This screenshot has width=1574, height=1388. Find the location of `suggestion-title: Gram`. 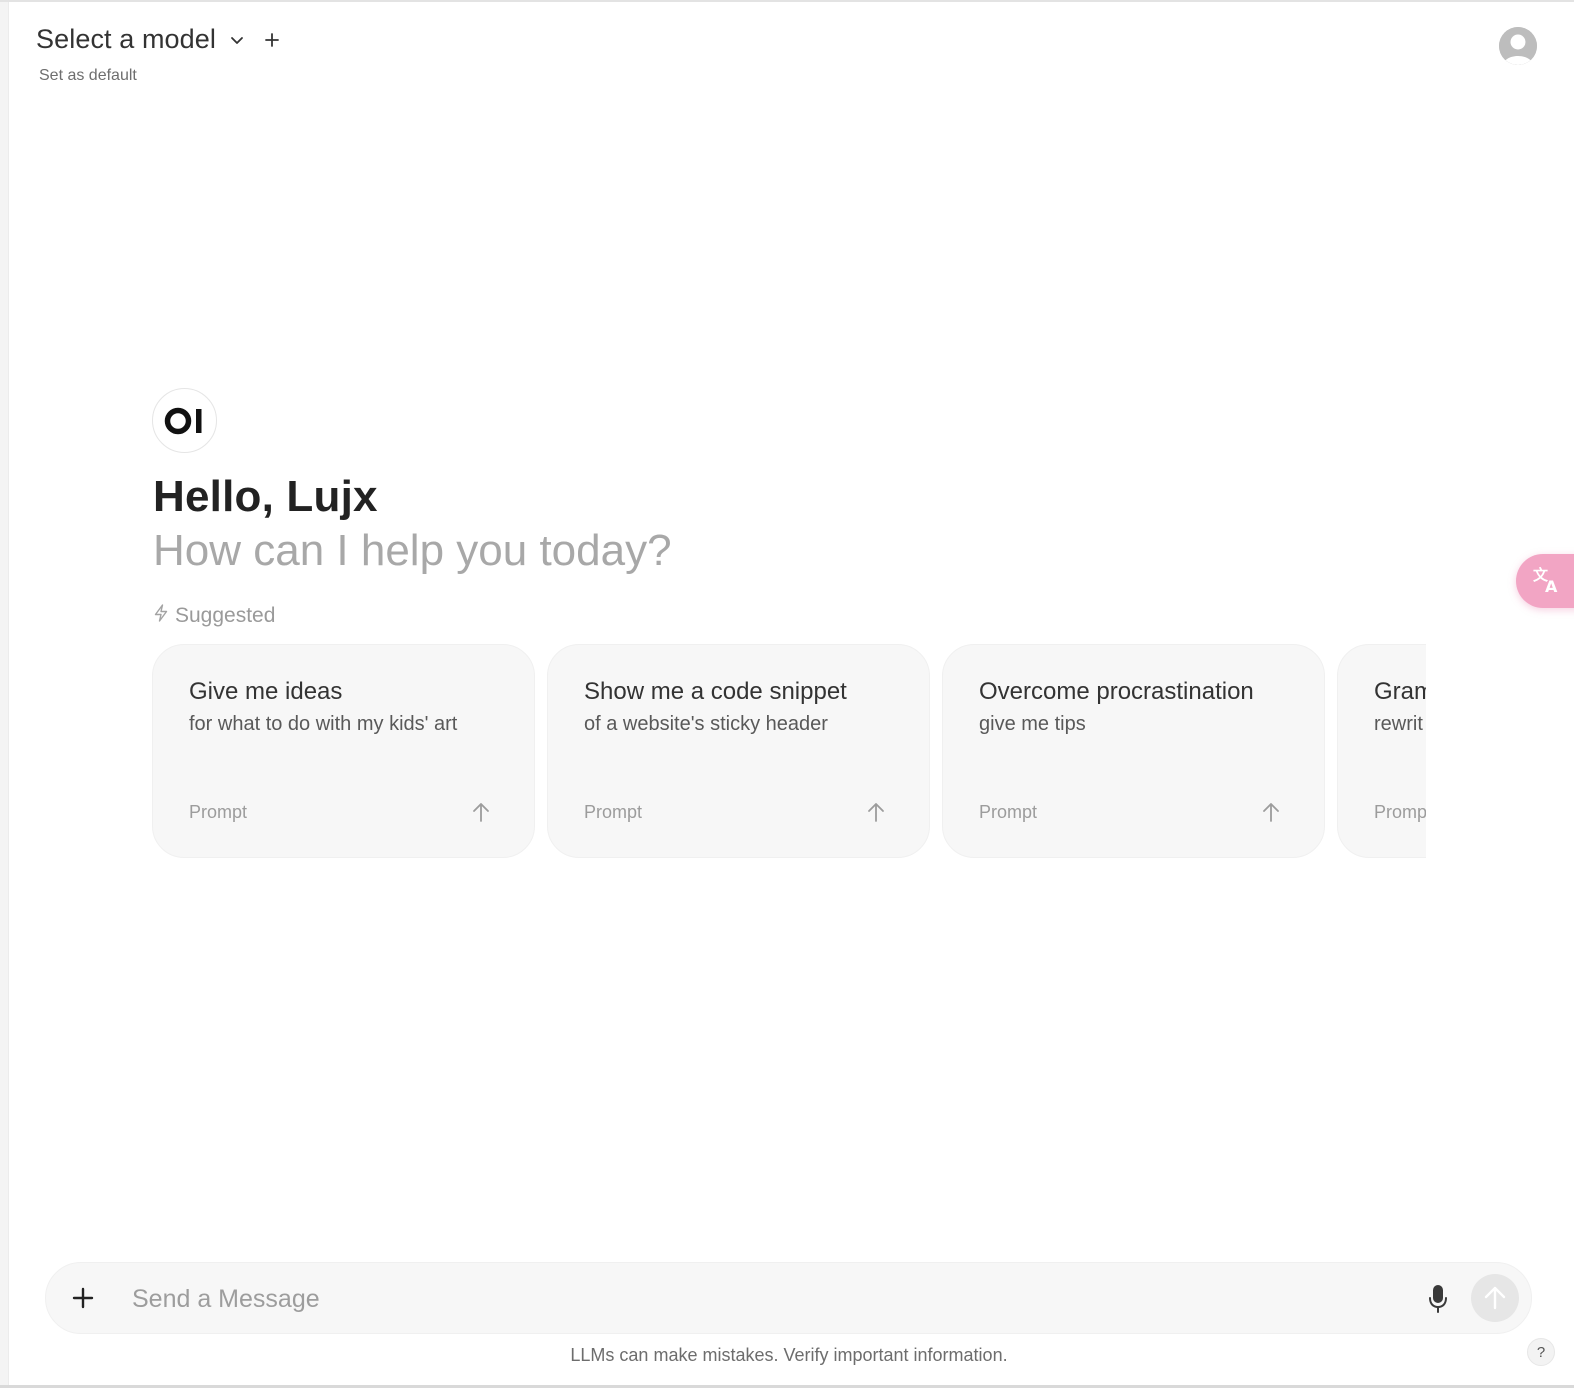

suggestion-title: Gram is located at coordinates (1400, 691).